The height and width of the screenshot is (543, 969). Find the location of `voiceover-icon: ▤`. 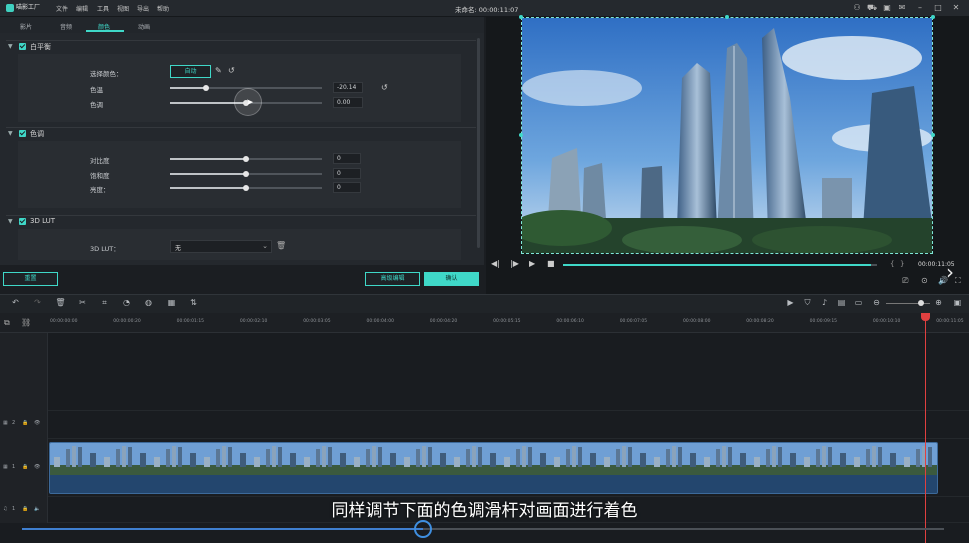

voiceover-icon: ▤ is located at coordinates (841, 302).